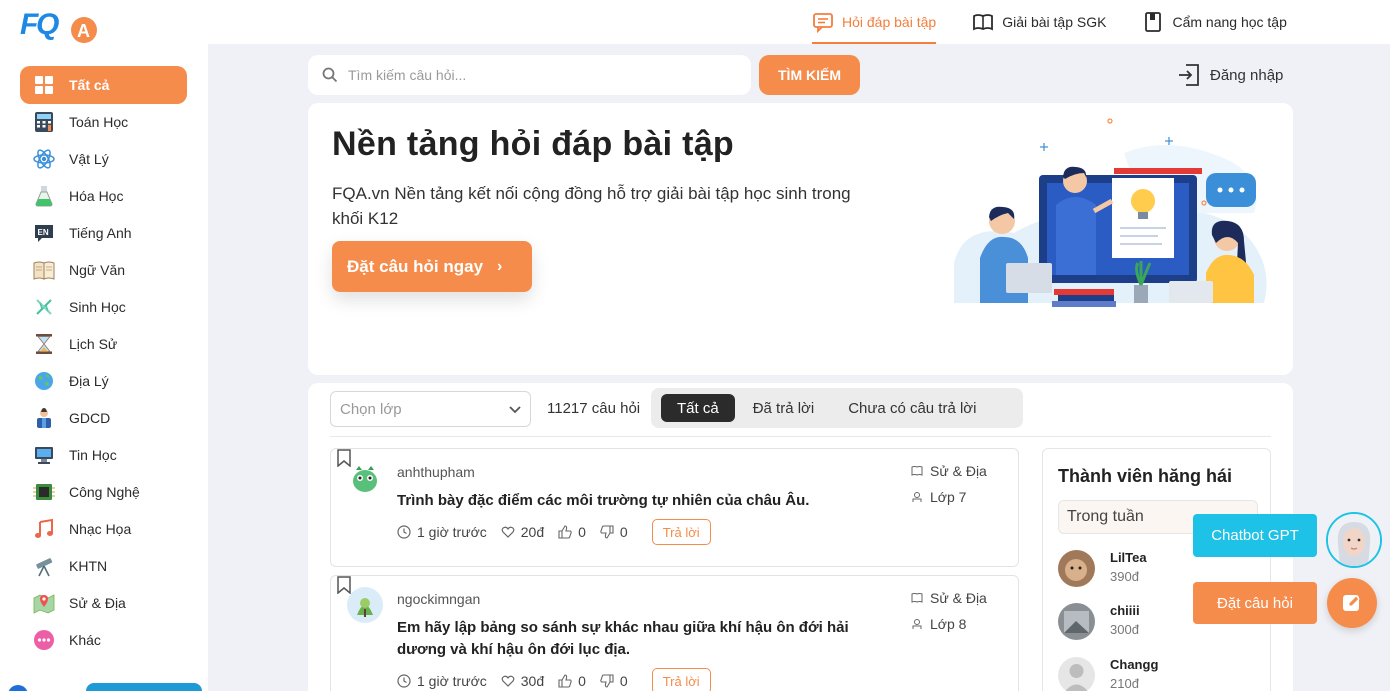 Image resolution: width=1390 pixels, height=691 pixels. What do you see at coordinates (103, 603) in the screenshot?
I see `sidebar-item-su-dia: Sử & Địa` at bounding box center [103, 603].